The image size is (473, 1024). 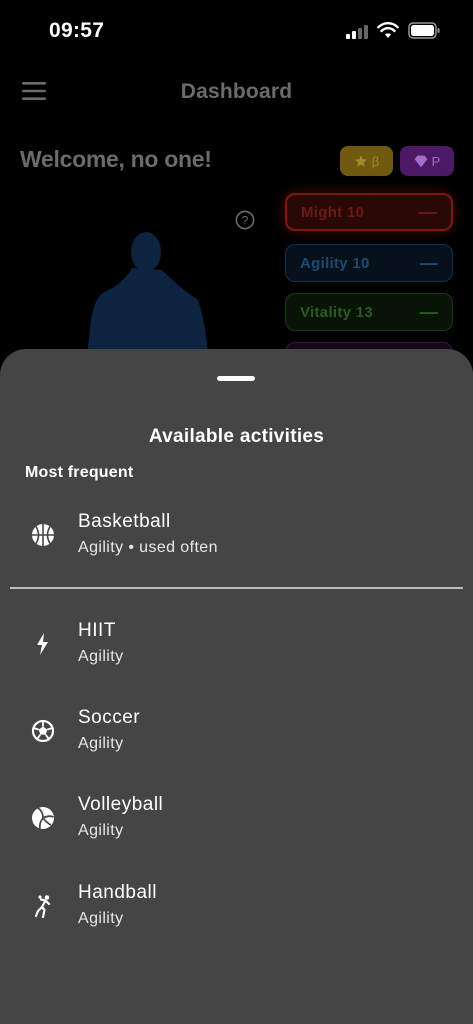 I want to click on welcome-text: Welcome, no one!, so click(x=116, y=159).